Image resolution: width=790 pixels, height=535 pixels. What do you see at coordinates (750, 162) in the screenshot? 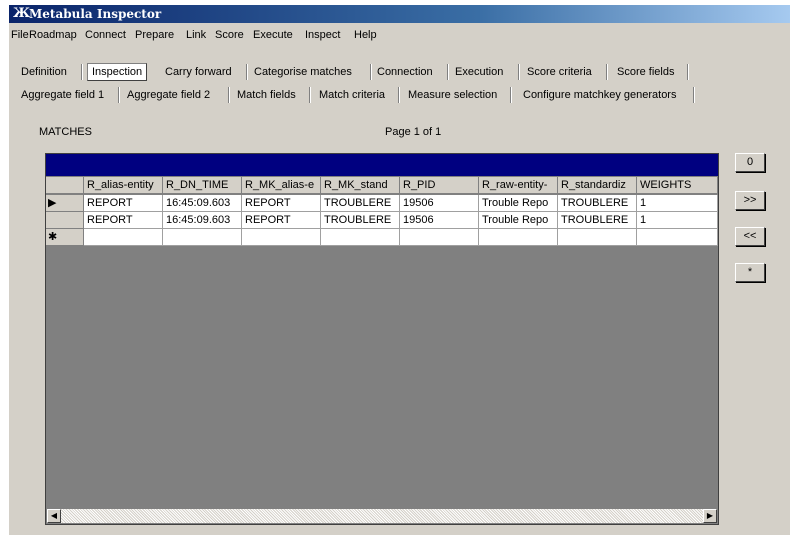
I see `first-button: 0` at bounding box center [750, 162].